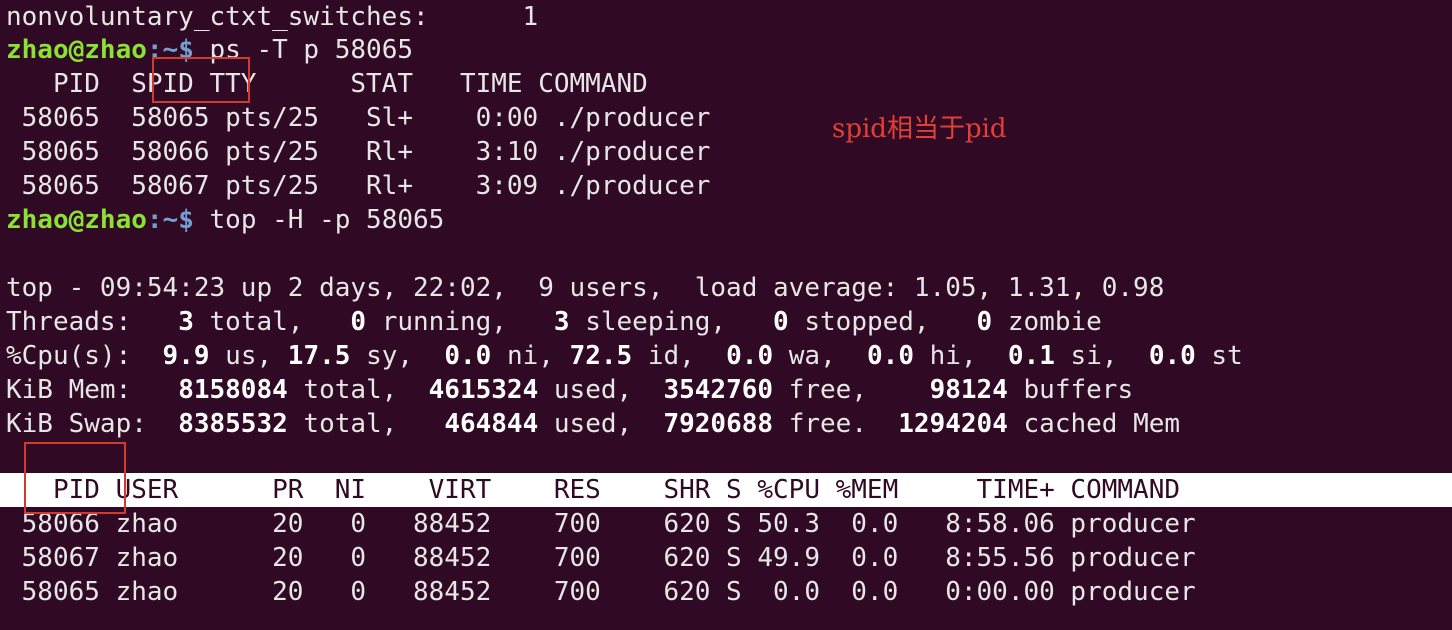 The height and width of the screenshot is (630, 1452). What do you see at coordinates (460, 322) in the screenshot?
I see `text: running,` at bounding box center [460, 322].